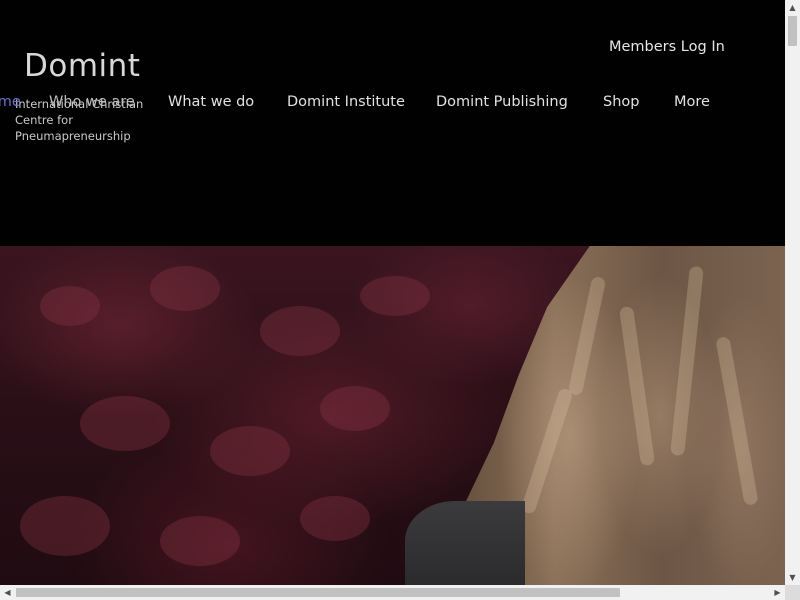 This screenshot has width=800, height=600. Describe the element at coordinates (7, 592) in the screenshot. I see `chevron-left-icon: ◀` at that location.